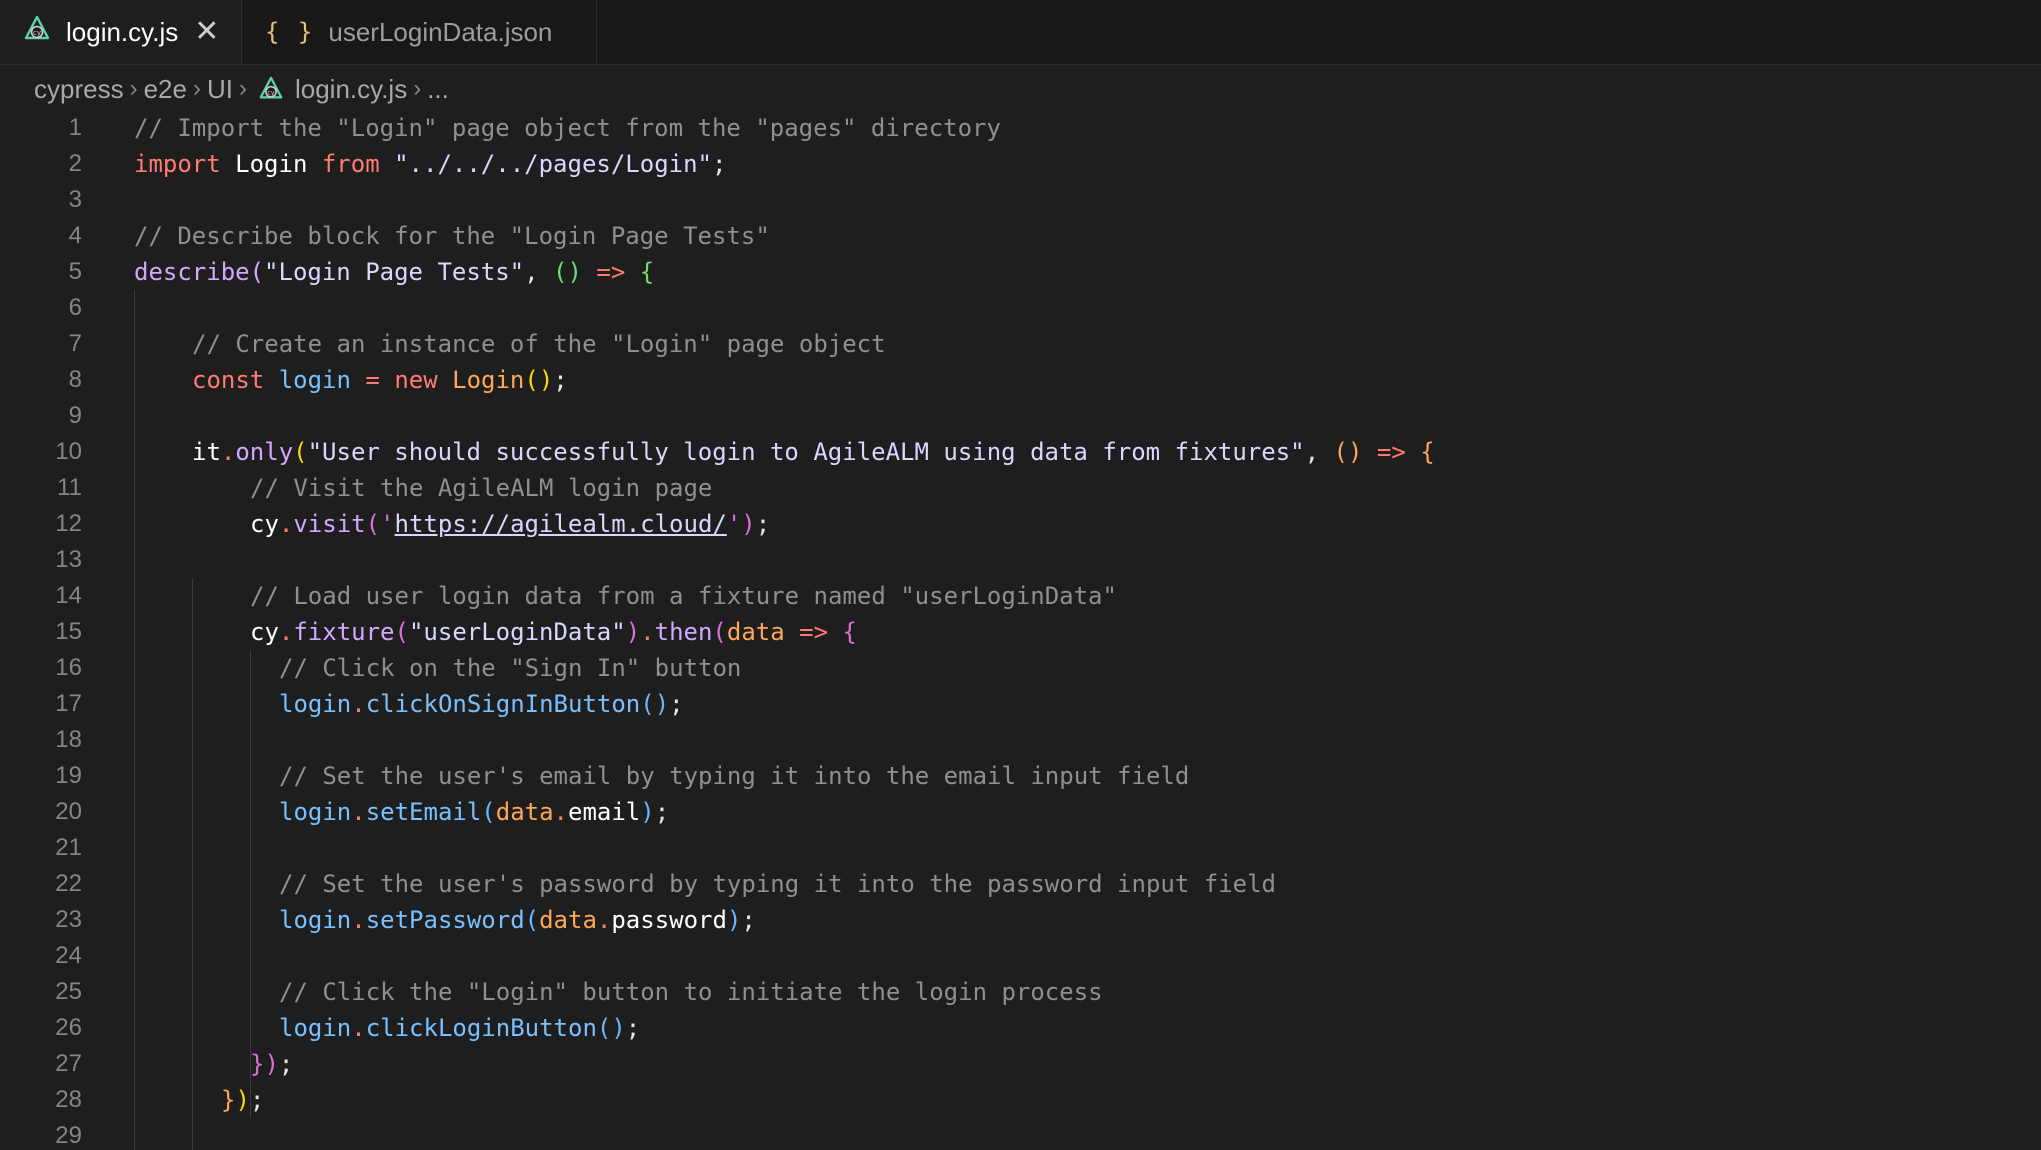 This screenshot has height=1150, width=2041. Describe the element at coordinates (177, 164) in the screenshot. I see `code-keyword: import` at that location.